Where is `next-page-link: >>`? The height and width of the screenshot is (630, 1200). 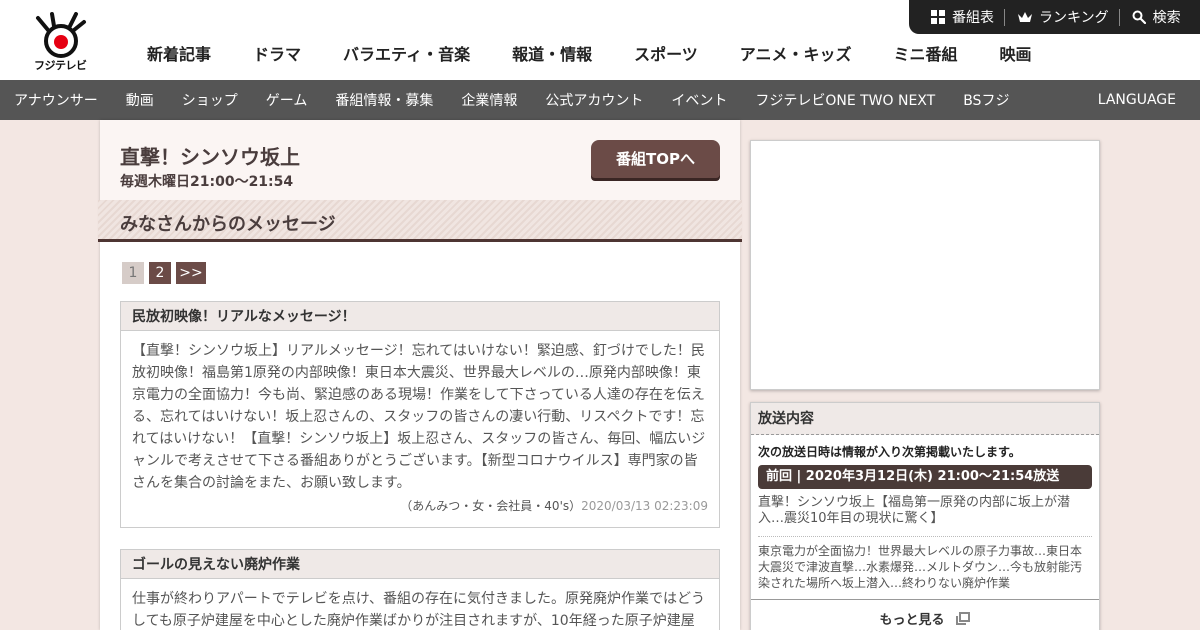
next-page-link: >> is located at coordinates (191, 273).